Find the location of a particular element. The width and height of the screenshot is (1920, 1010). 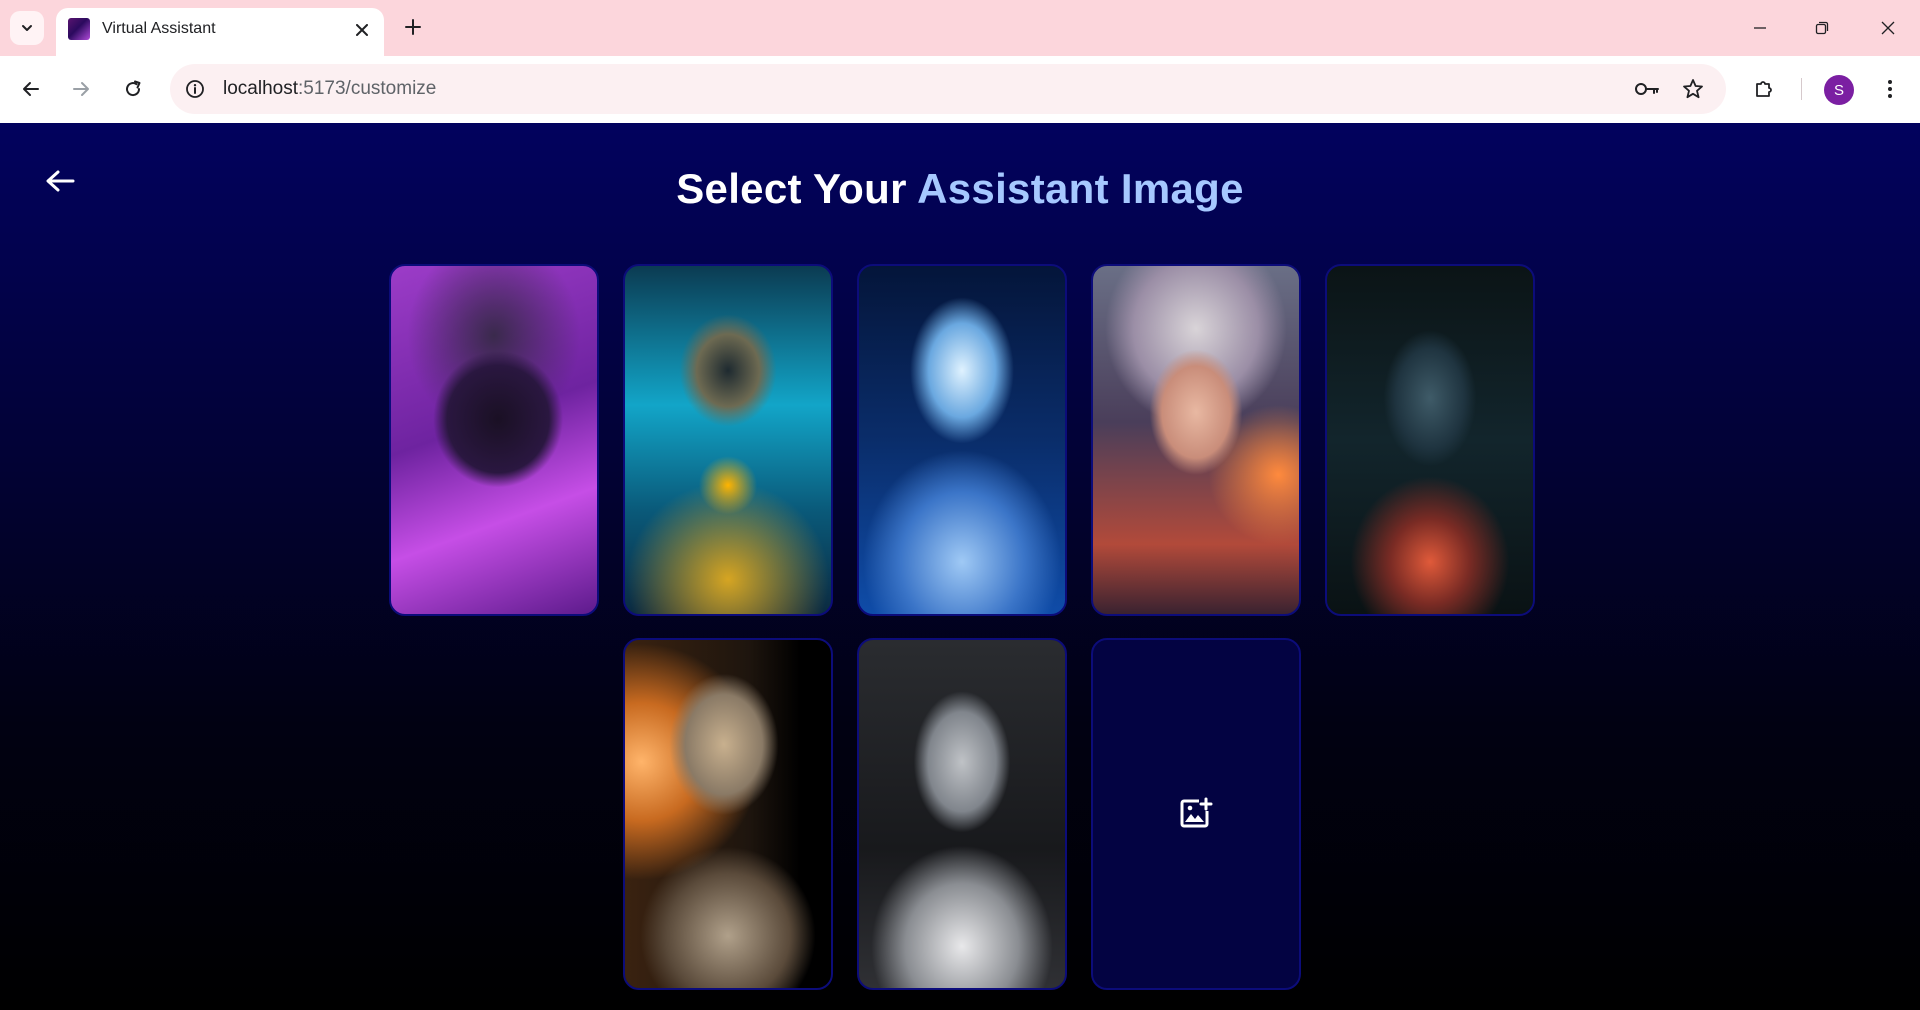

tab-close-button is located at coordinates (362, 30).